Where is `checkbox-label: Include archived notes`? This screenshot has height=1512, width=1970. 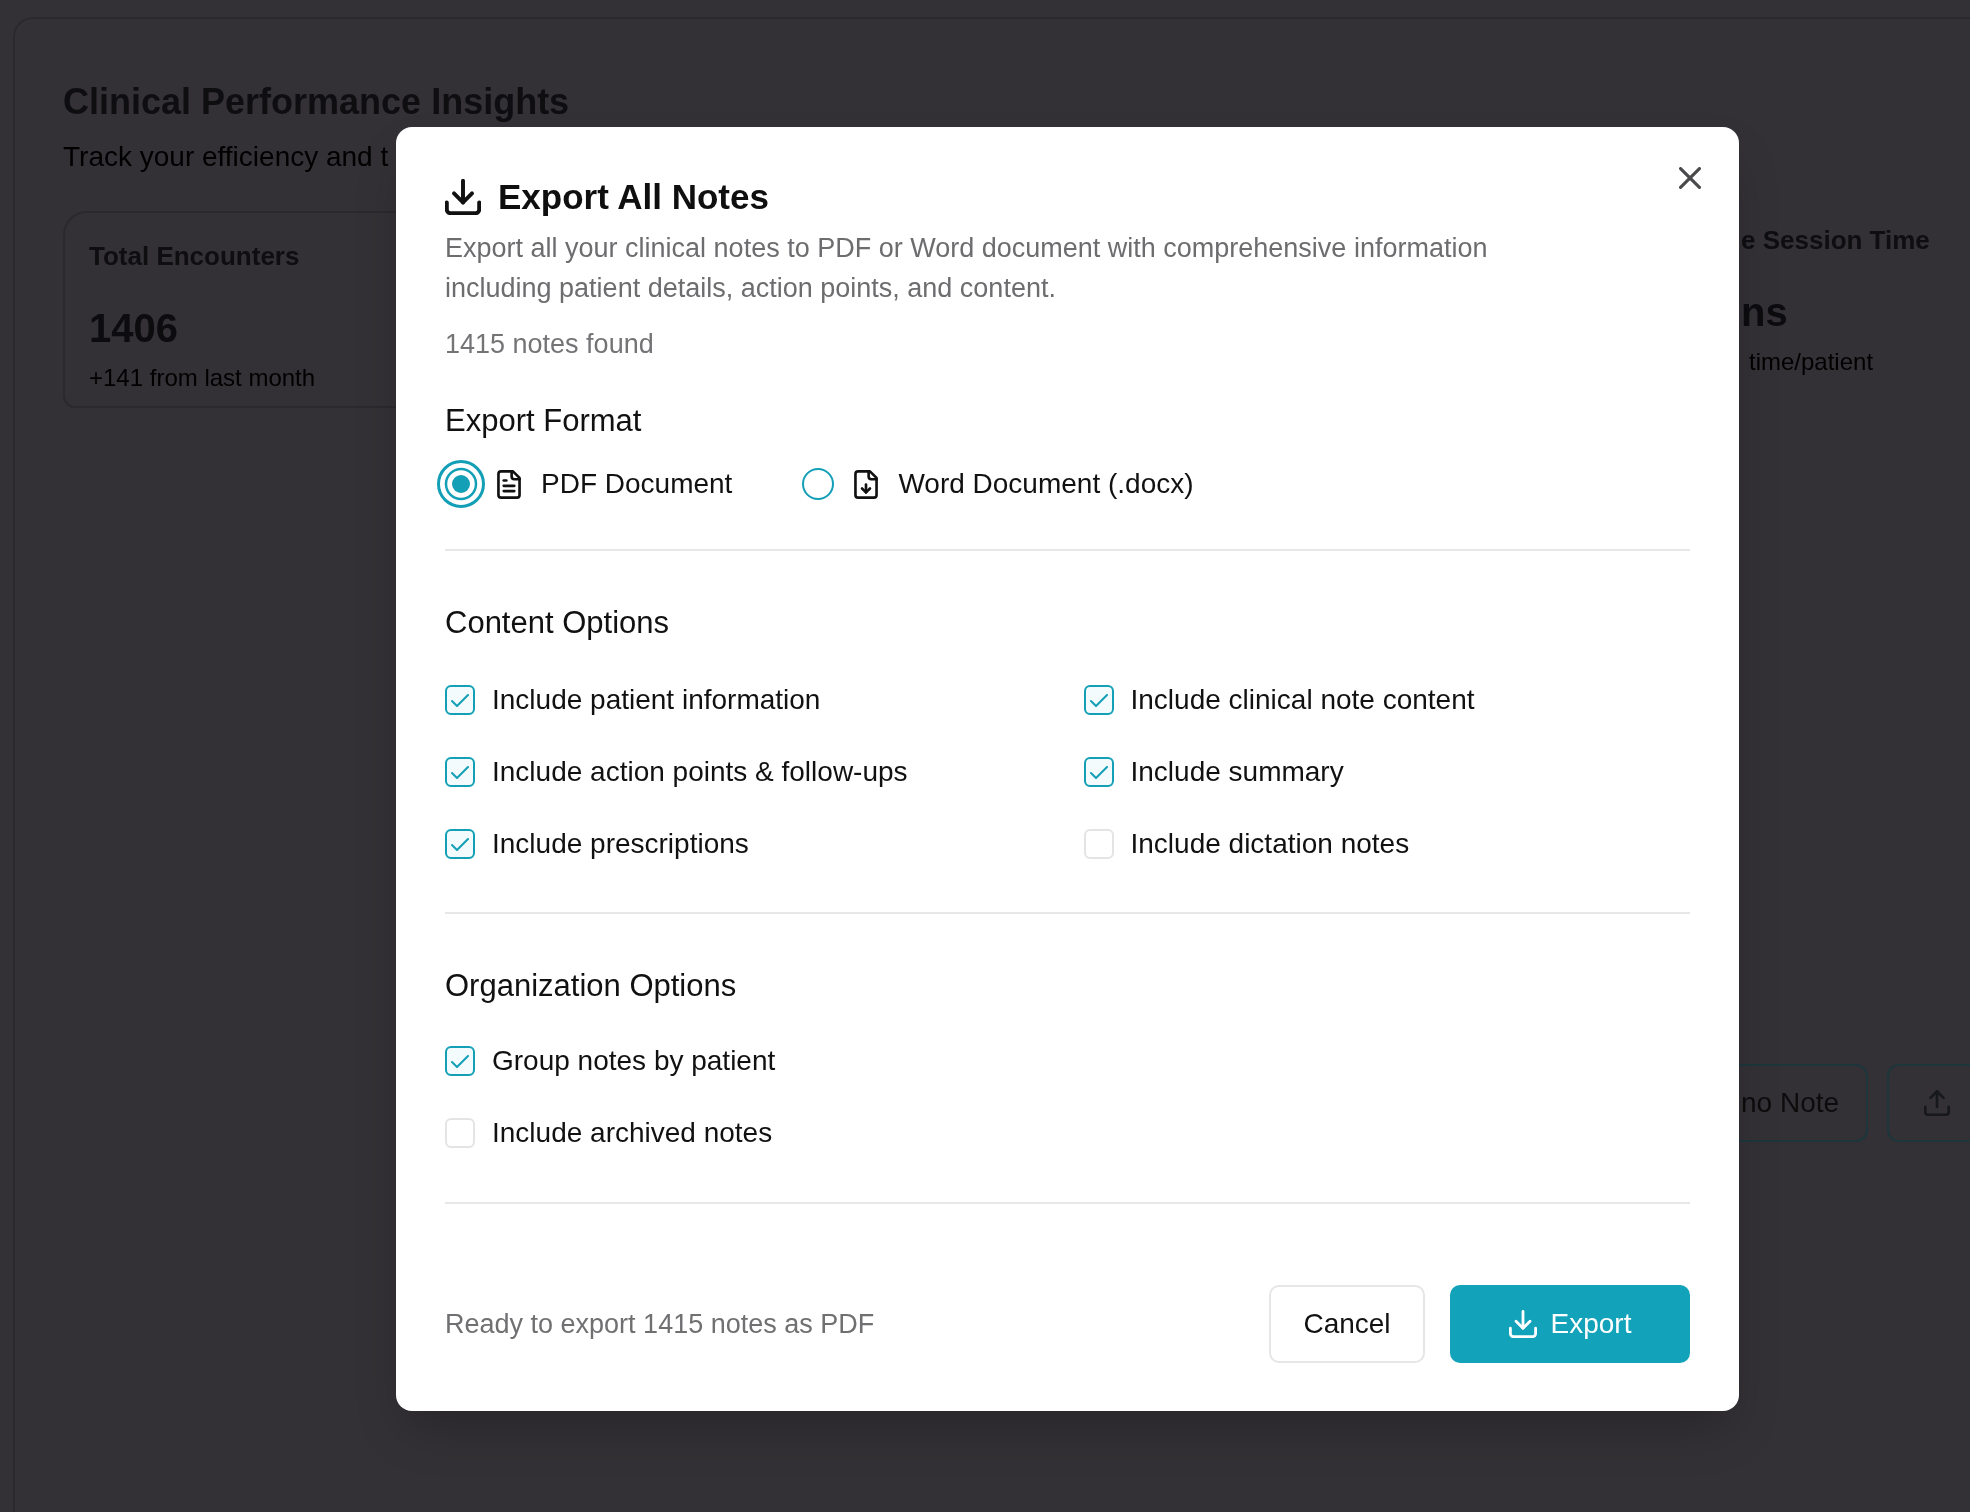
checkbox-label: Include archived notes is located at coordinates (632, 1133).